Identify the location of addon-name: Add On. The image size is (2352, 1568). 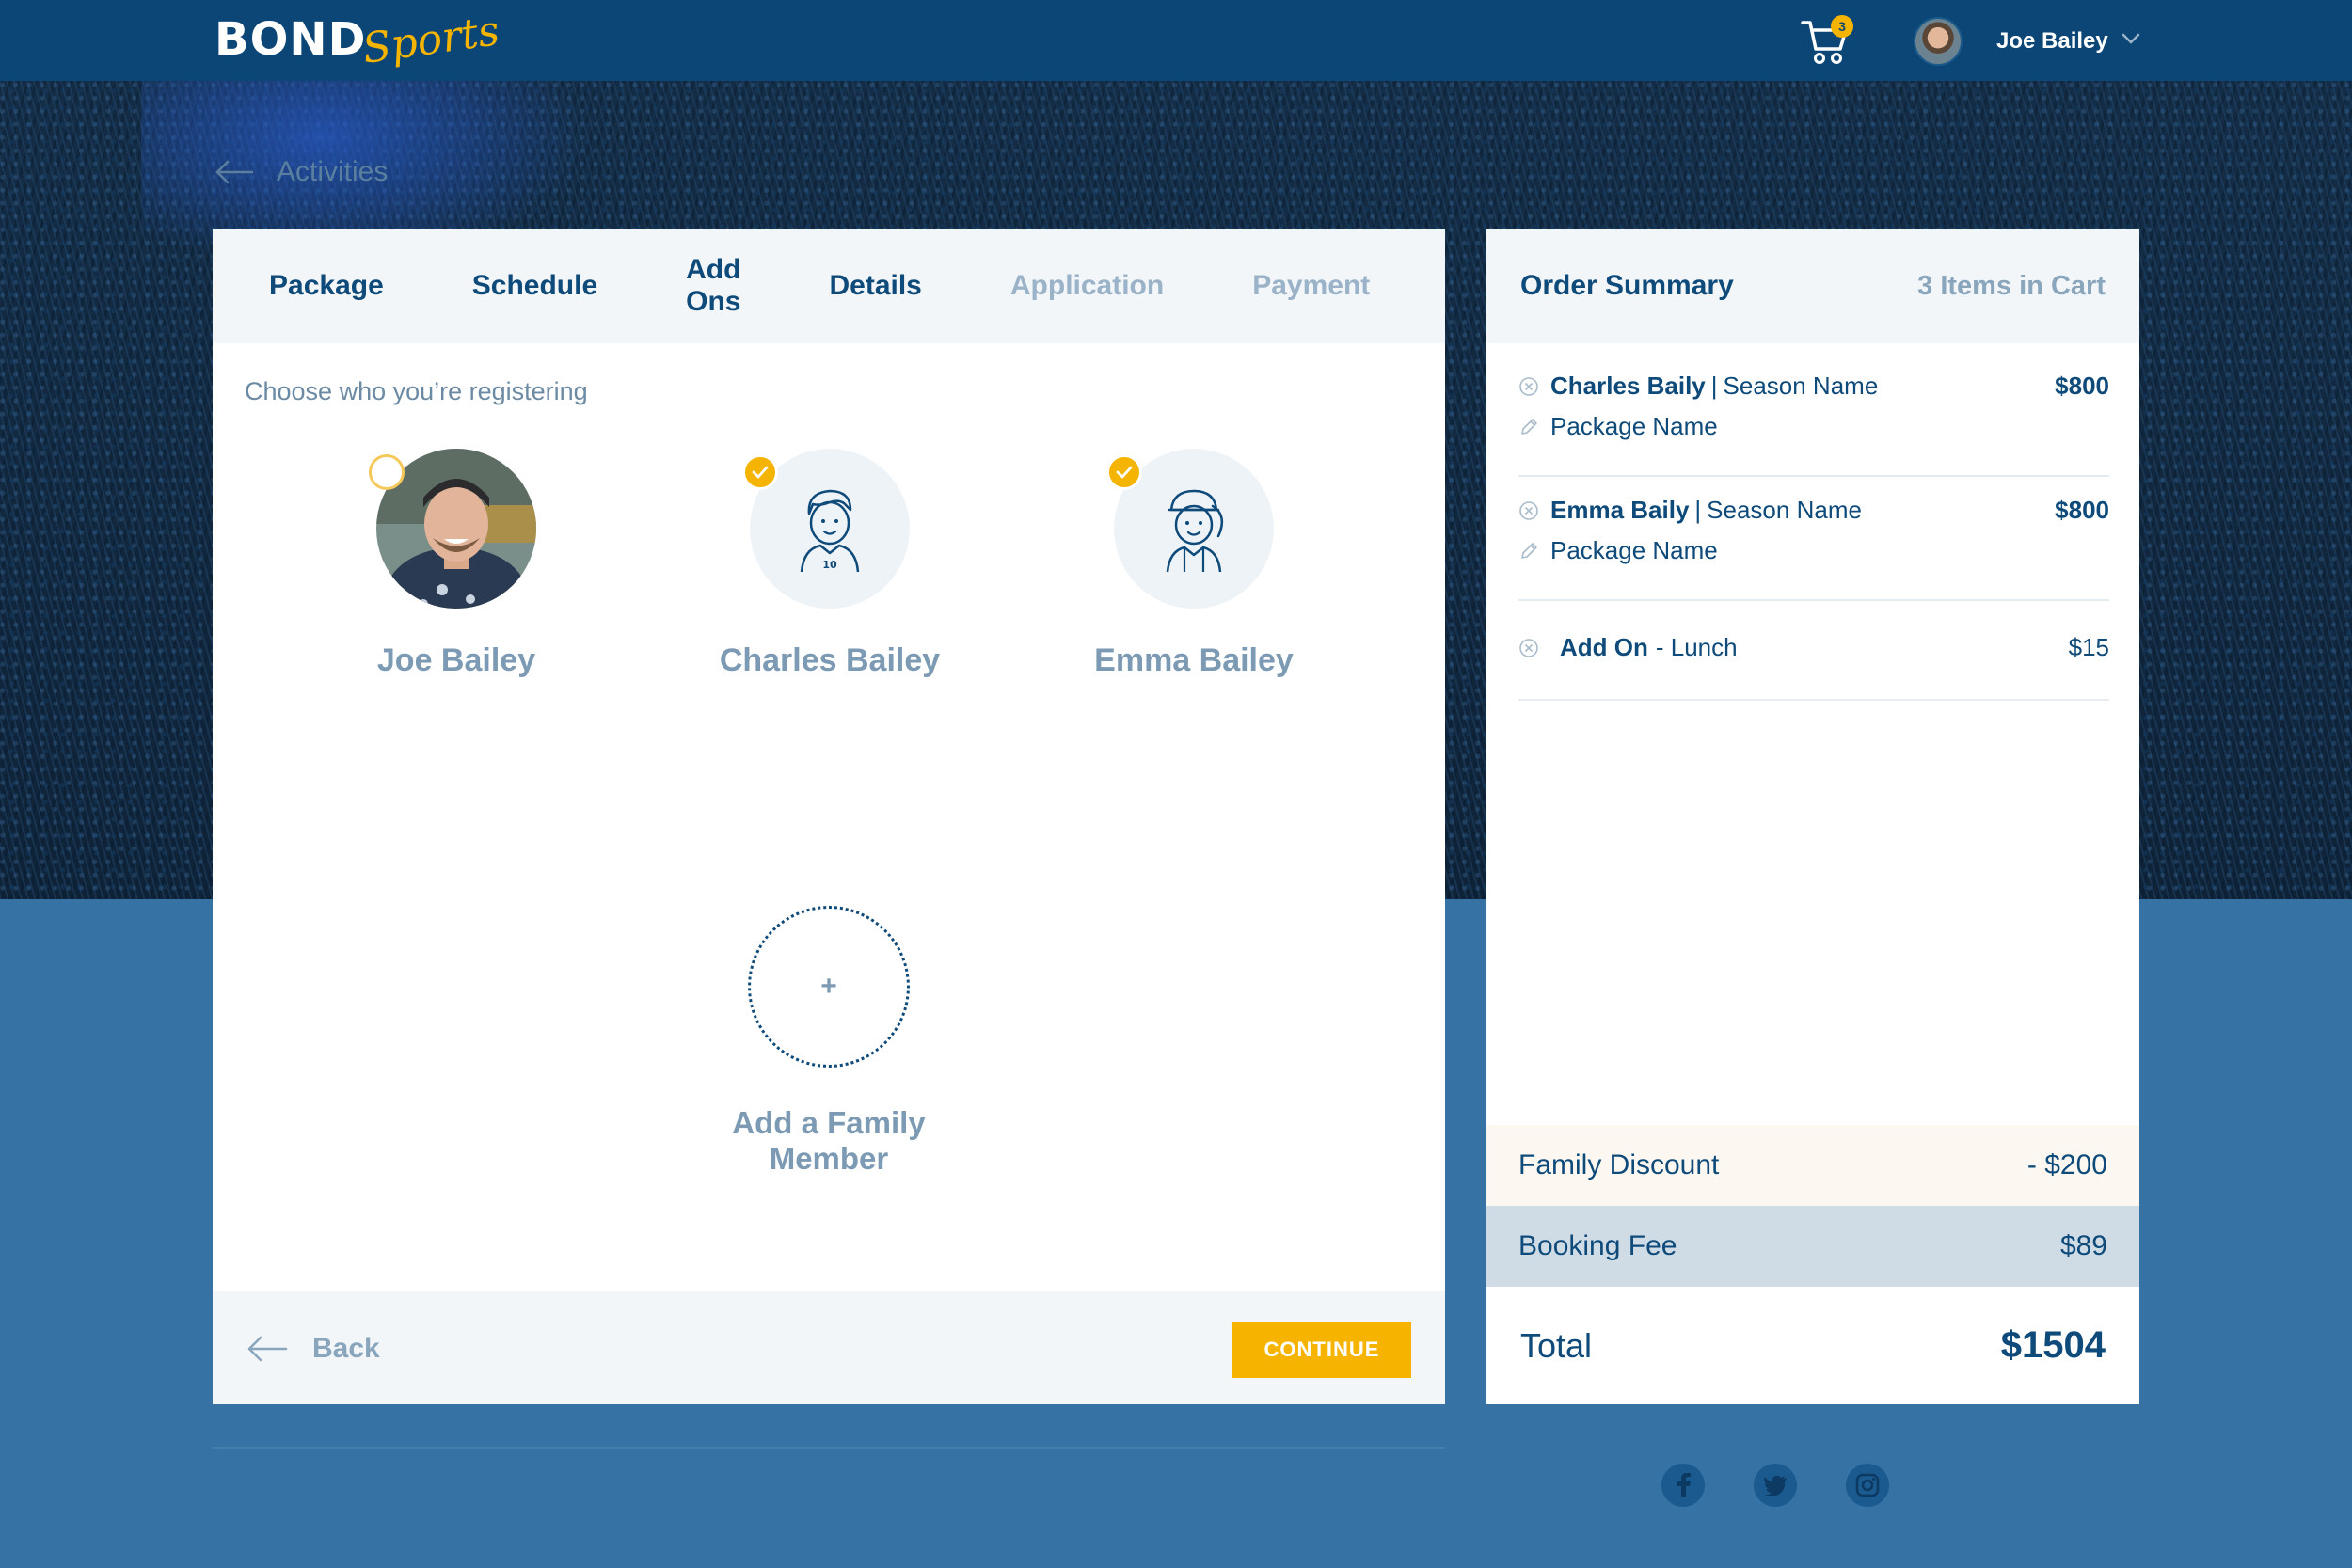
(1604, 647).